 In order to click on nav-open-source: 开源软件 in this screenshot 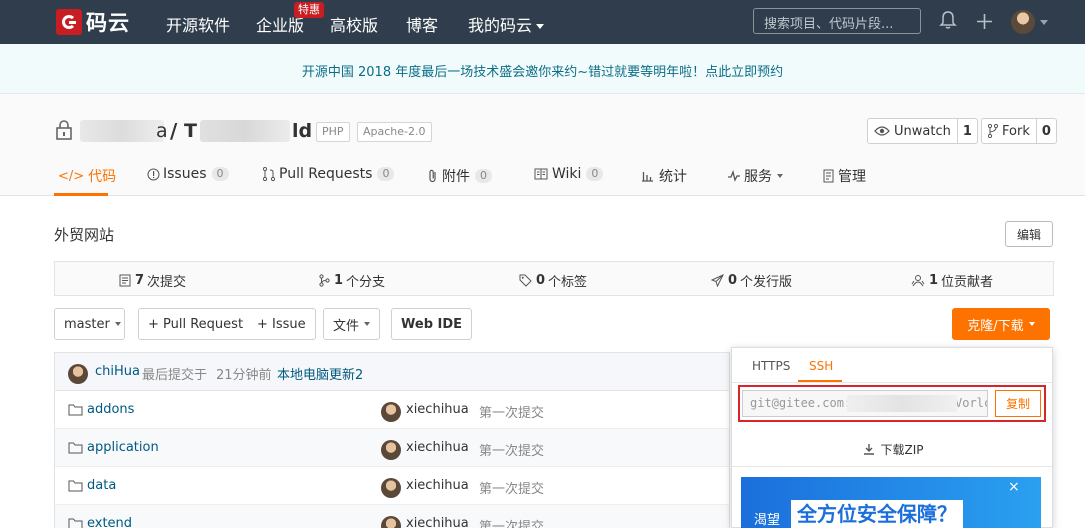, I will do `click(198, 24)`.